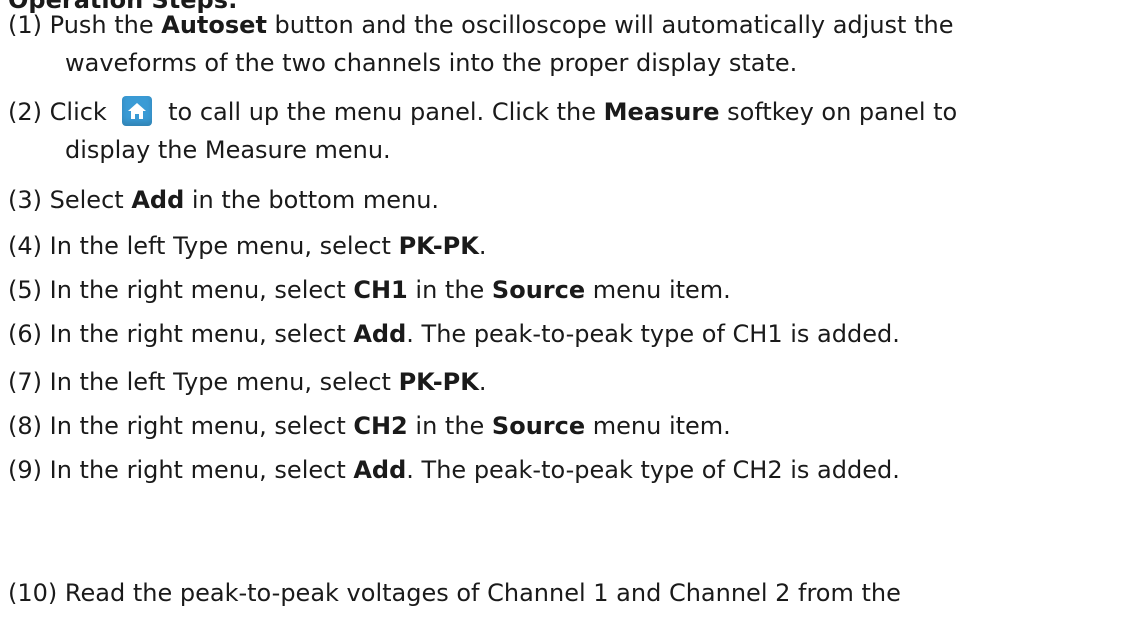  Describe the element at coordinates (653, 334) in the screenshot. I see `step-text: . The peak-to-peak type of CH1 is added.` at that location.